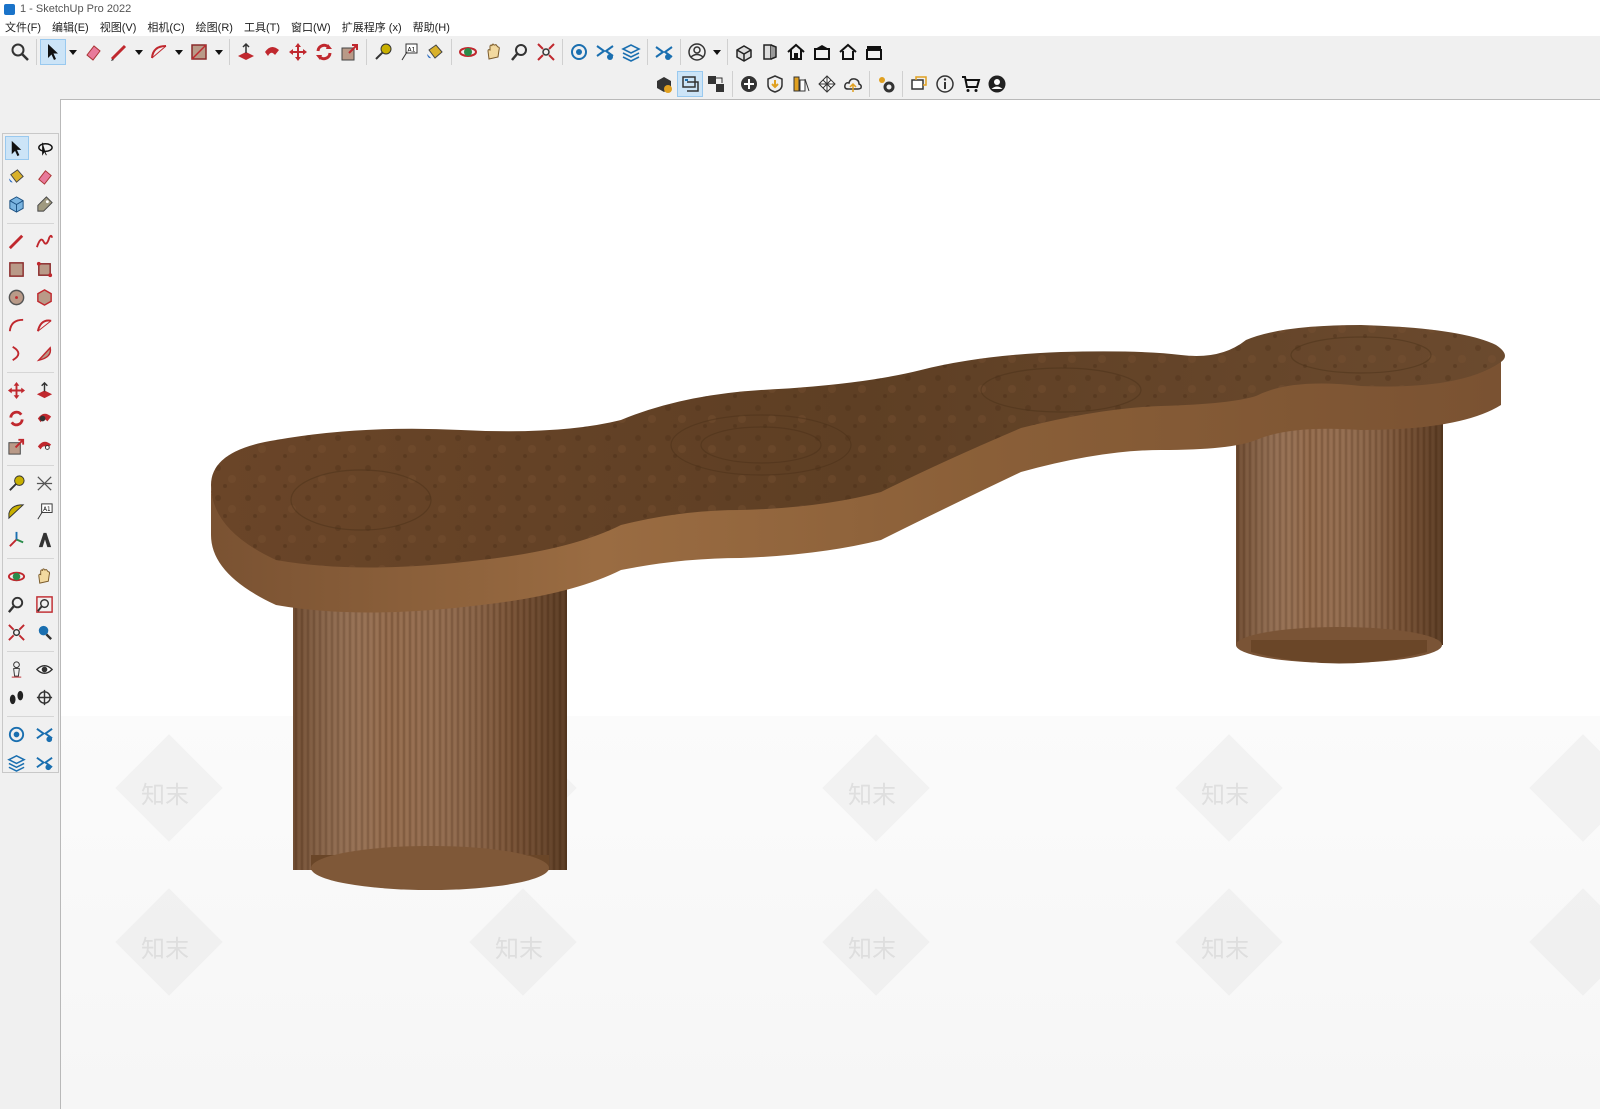 This screenshot has height=1109, width=1600. What do you see at coordinates (822, 52) in the screenshot?
I see `top-view-icon` at bounding box center [822, 52].